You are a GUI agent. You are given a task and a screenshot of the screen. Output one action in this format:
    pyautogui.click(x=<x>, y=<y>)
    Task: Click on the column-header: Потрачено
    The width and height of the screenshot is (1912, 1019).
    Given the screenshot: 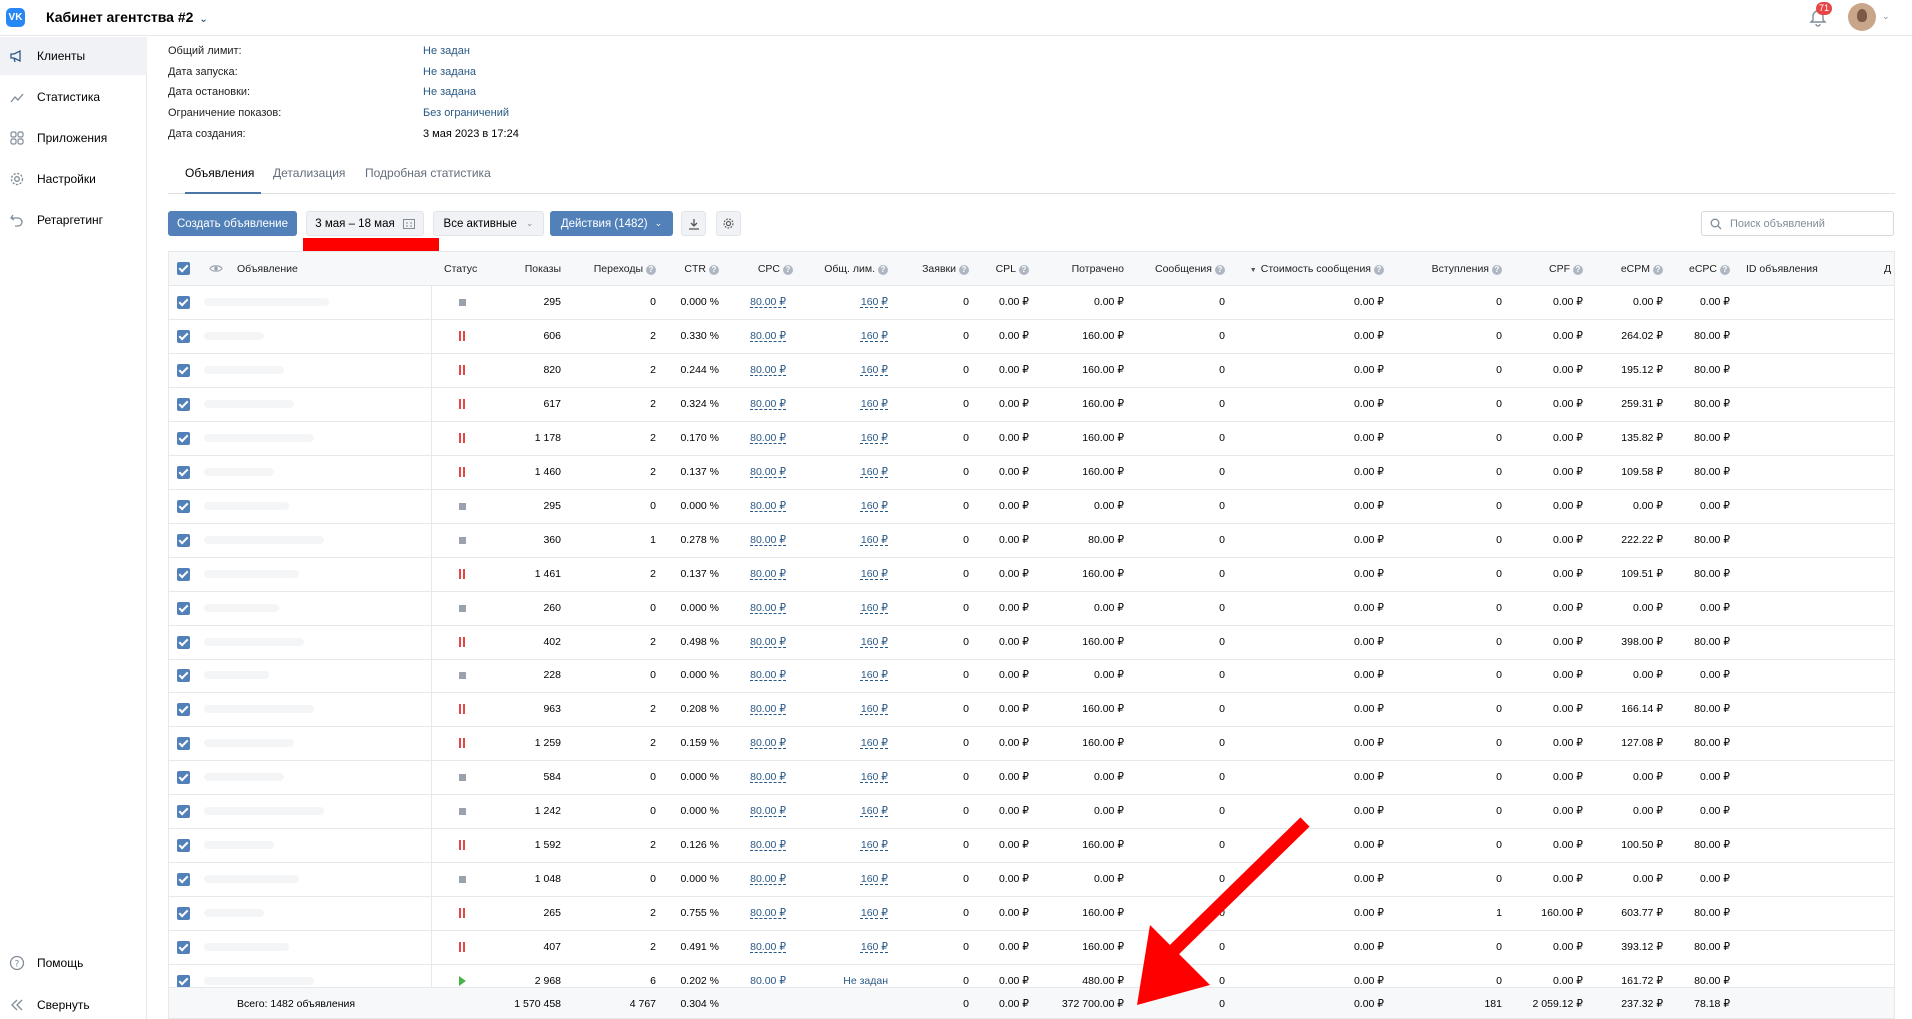 What is the action you would take?
    pyautogui.click(x=1098, y=269)
    